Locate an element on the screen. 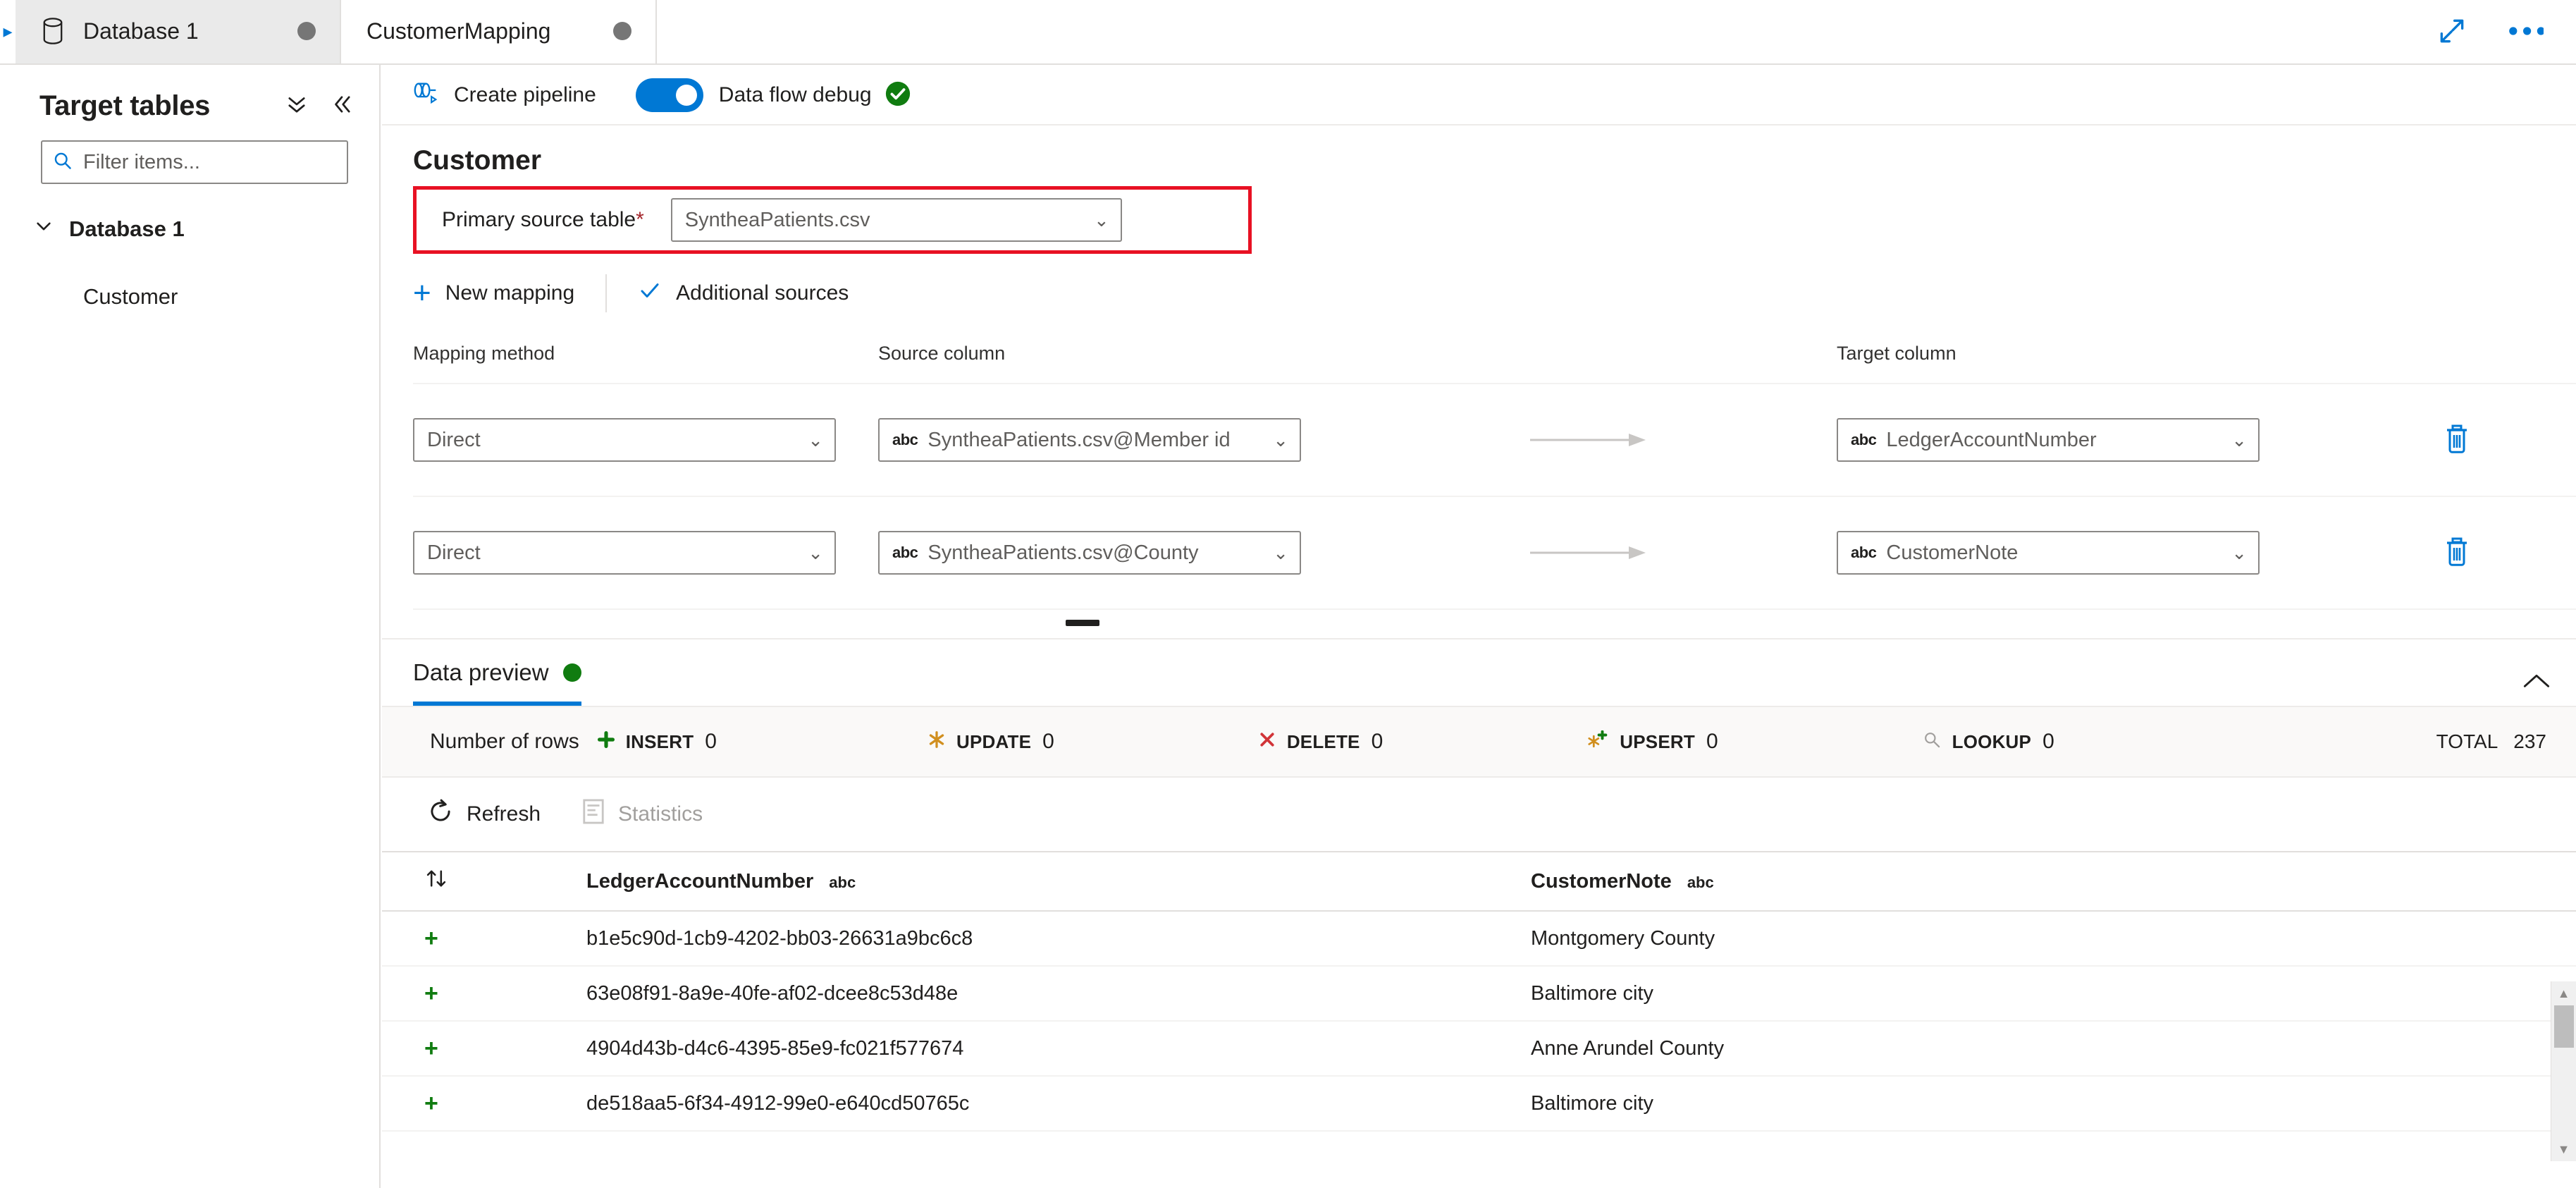 The image size is (2576, 1188). command-bar: Create pipeline Data flow debug is located at coordinates (1479, 95).